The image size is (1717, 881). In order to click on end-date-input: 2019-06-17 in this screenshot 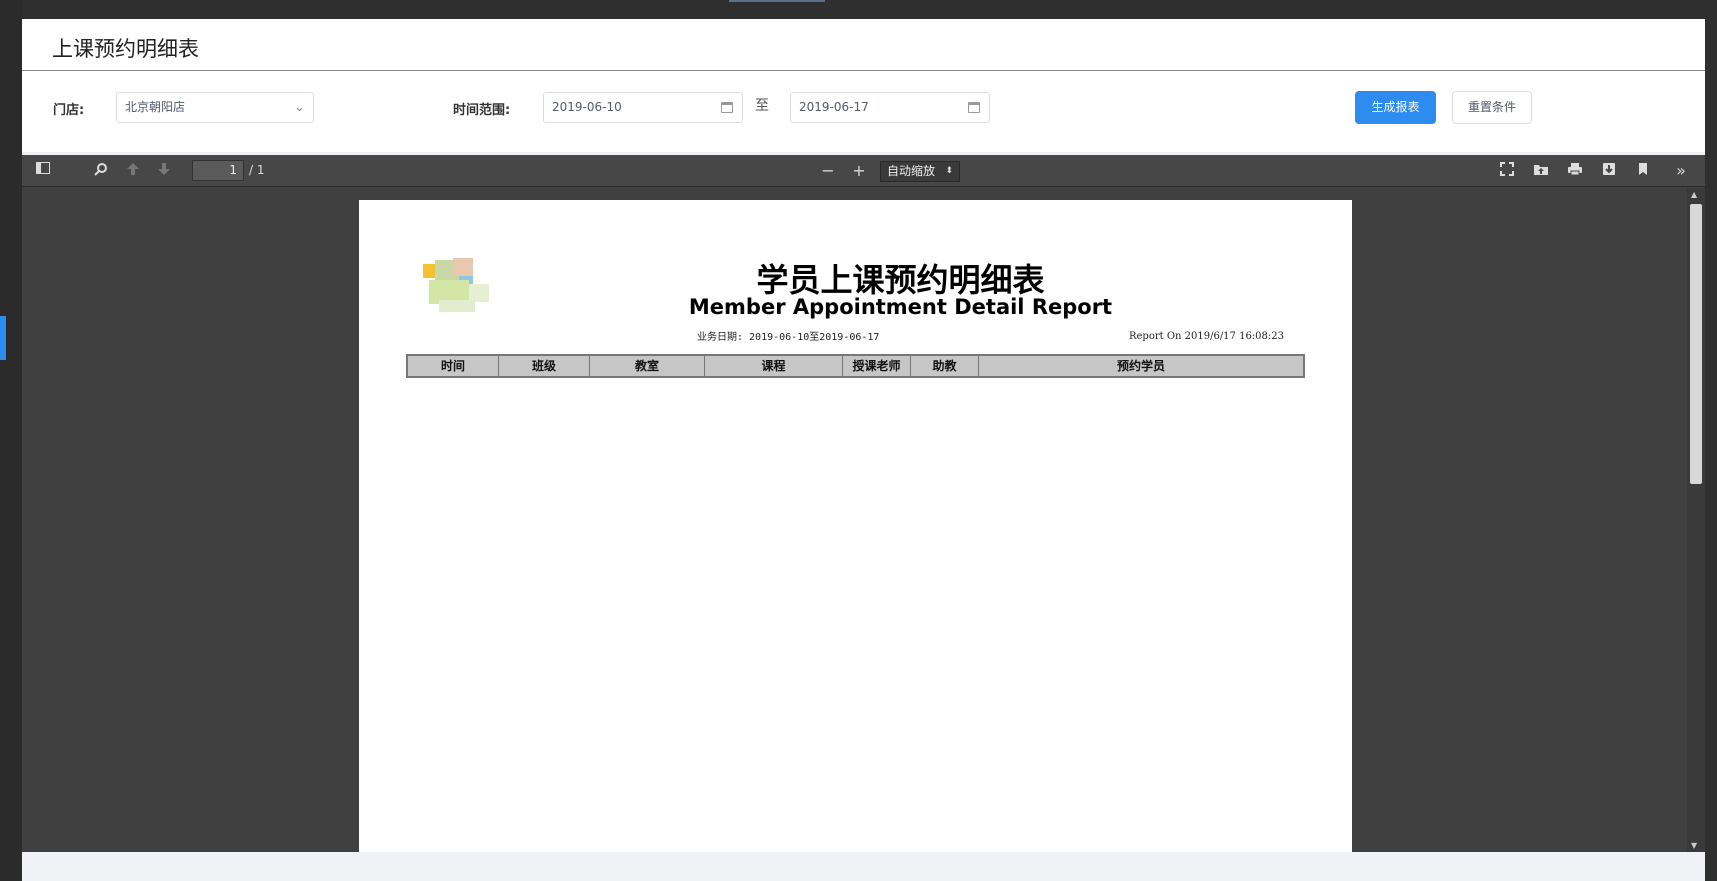, I will do `click(890, 107)`.